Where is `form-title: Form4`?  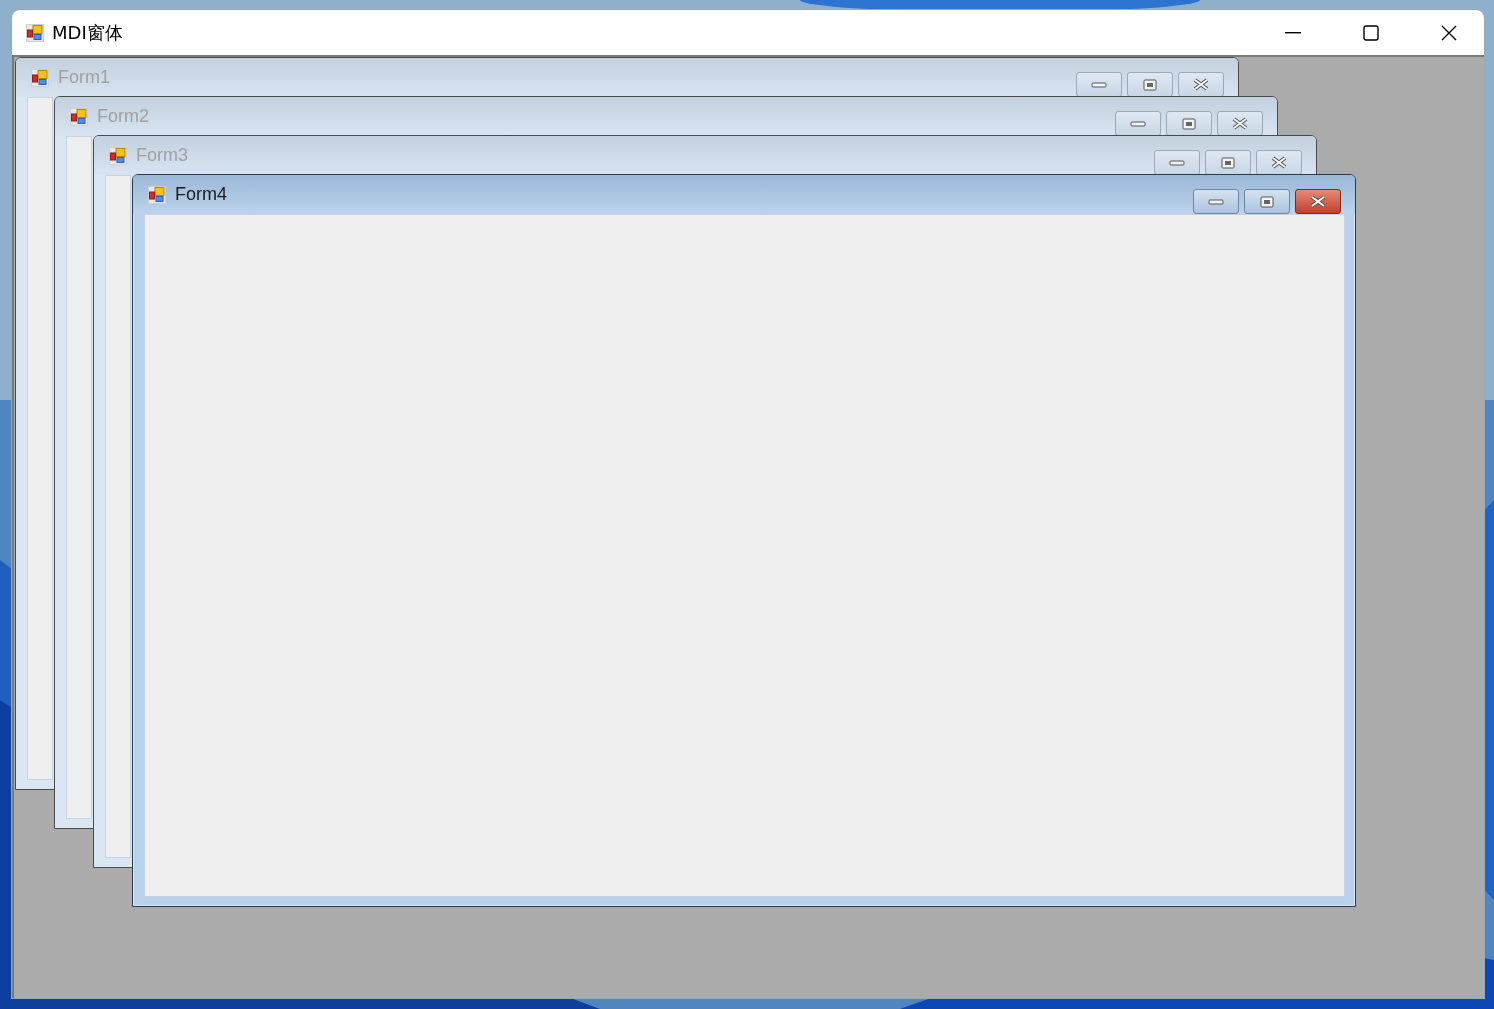 form-title: Form4 is located at coordinates (201, 194).